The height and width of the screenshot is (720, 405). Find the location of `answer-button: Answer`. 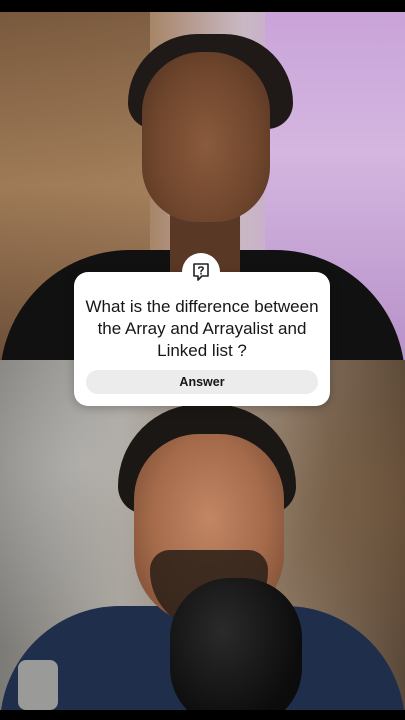

answer-button: Answer is located at coordinates (202, 382).